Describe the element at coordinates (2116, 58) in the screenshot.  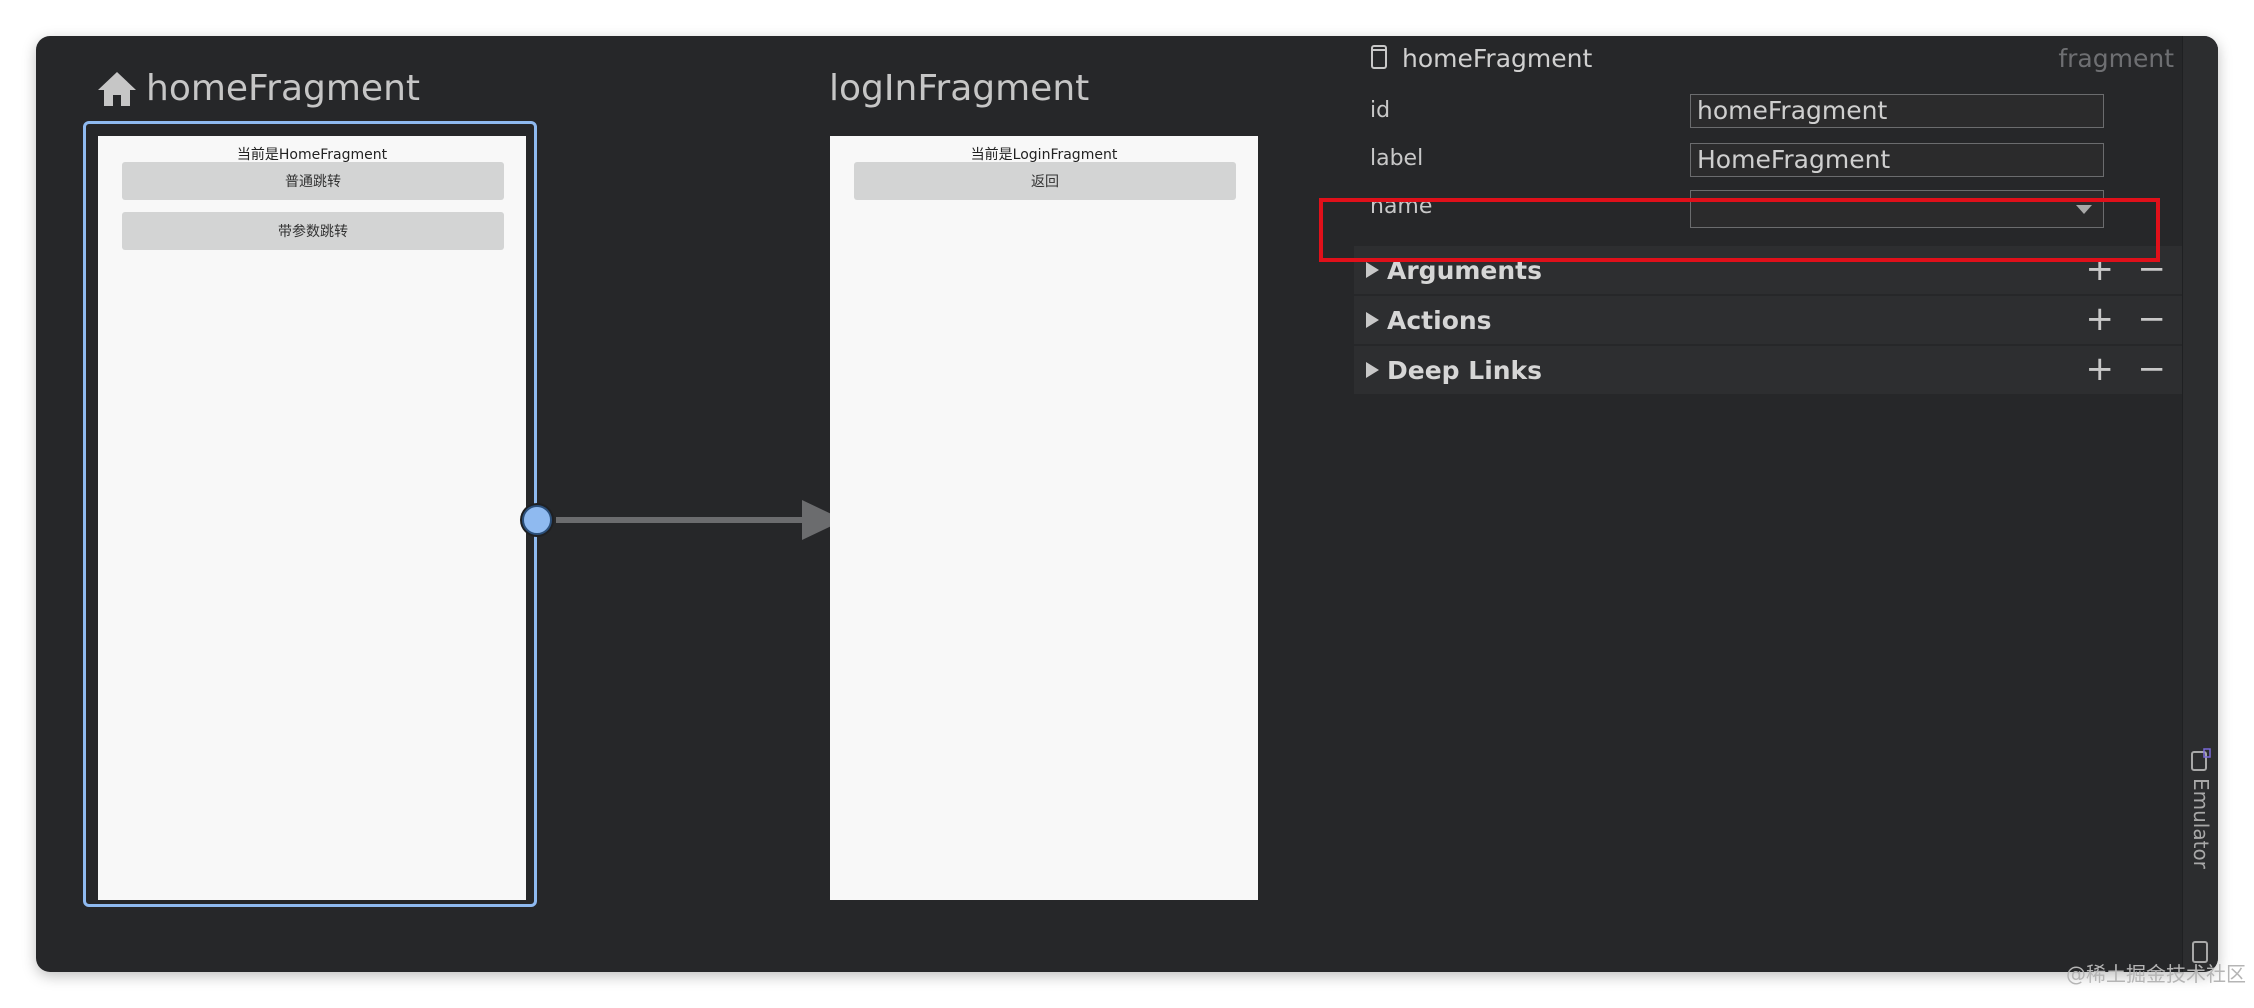
I see `panel-destination-type: fragment` at that location.